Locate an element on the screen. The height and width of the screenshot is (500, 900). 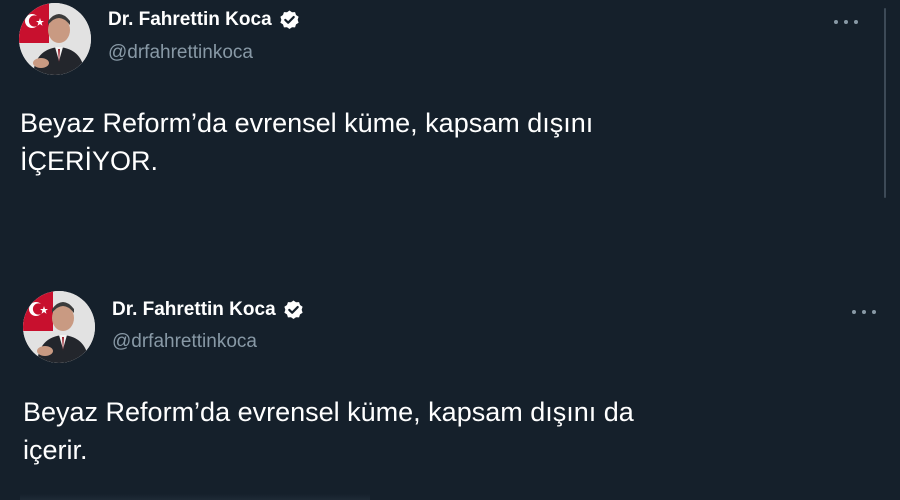
scrollbar is located at coordinates (885, 103).